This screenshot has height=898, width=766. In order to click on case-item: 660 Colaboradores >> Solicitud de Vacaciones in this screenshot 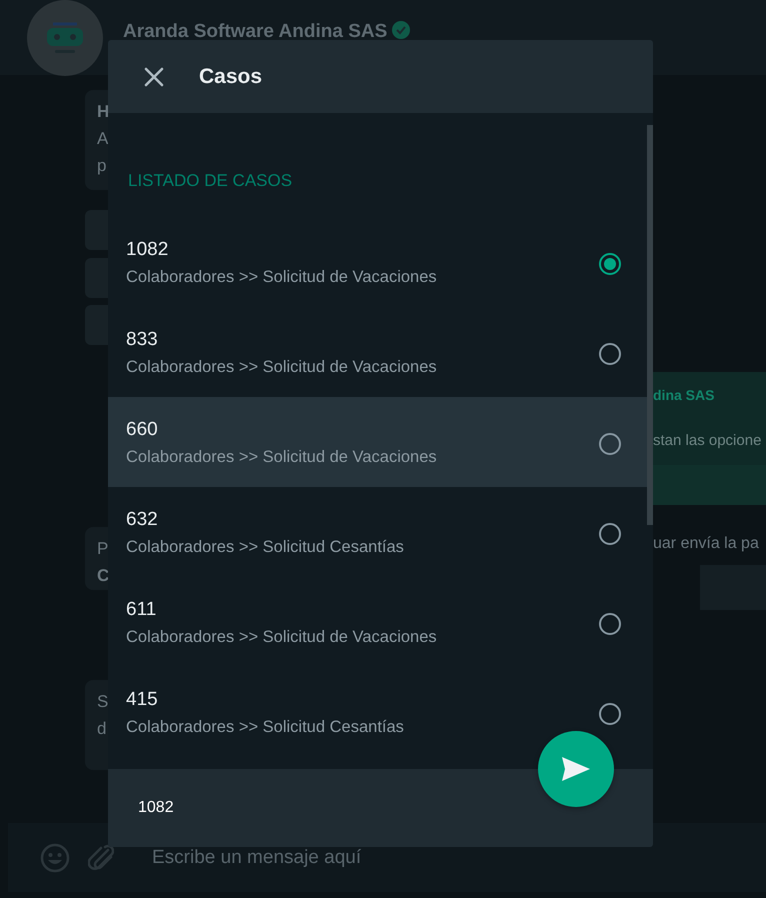, I will do `click(377, 442)`.